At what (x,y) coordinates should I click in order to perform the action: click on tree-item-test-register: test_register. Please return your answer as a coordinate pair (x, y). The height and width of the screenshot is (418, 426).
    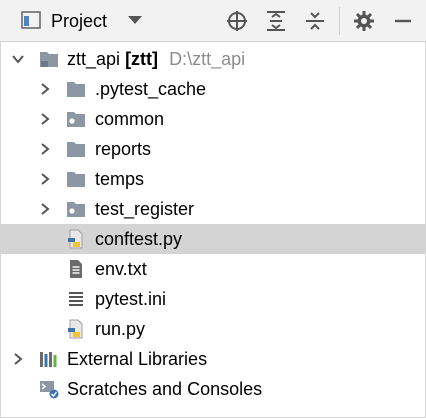
    Looking at the image, I should click on (213, 209).